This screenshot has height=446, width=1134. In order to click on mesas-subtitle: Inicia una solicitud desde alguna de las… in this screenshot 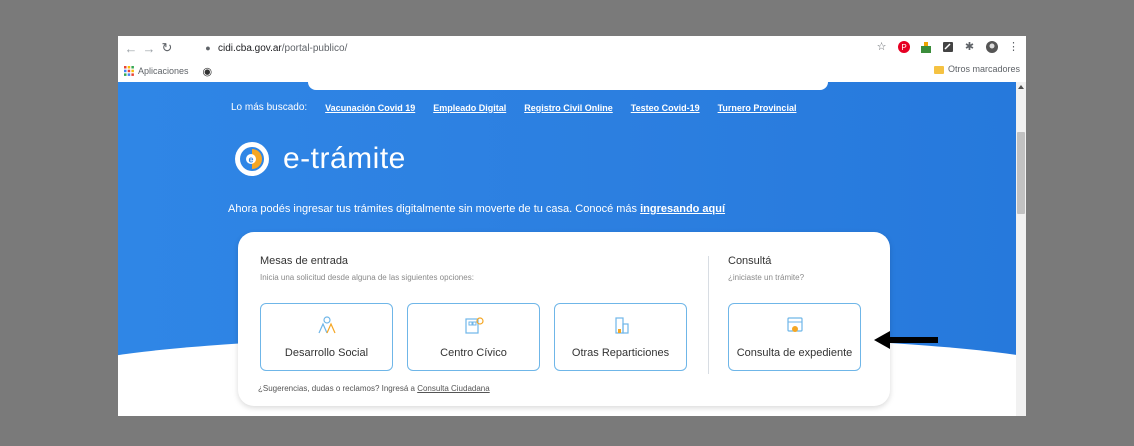, I will do `click(367, 277)`.